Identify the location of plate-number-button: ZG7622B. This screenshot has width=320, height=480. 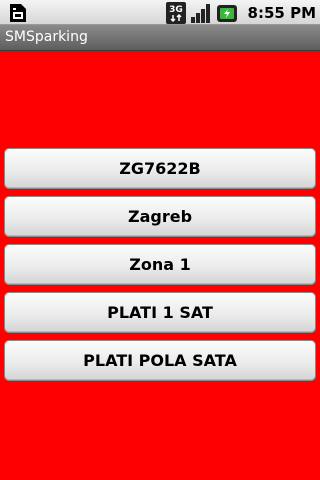
(160, 168).